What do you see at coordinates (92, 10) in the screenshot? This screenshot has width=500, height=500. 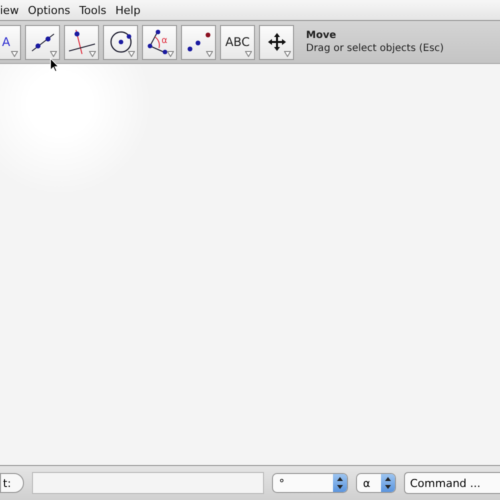 I see `menu-item: Tools` at bounding box center [92, 10].